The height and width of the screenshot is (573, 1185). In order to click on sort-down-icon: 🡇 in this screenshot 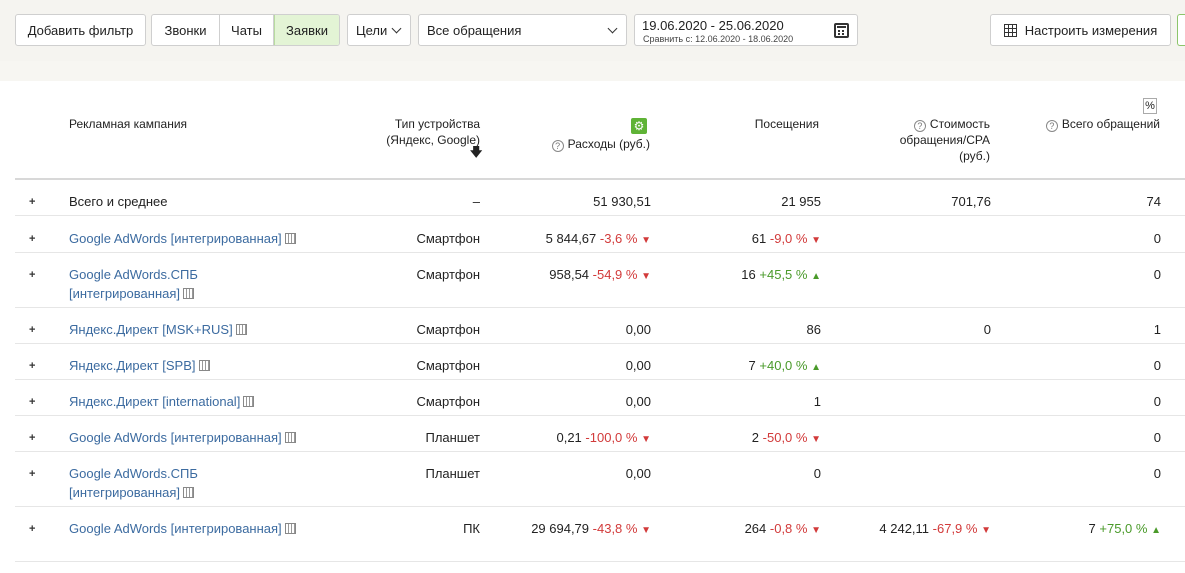, I will do `click(476, 152)`.